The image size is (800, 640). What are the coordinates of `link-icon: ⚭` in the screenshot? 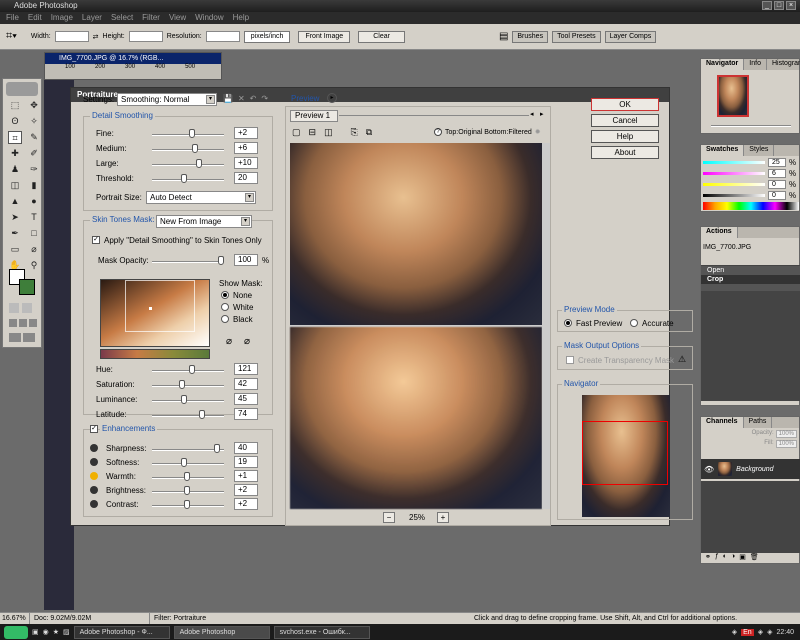 It's located at (708, 558).